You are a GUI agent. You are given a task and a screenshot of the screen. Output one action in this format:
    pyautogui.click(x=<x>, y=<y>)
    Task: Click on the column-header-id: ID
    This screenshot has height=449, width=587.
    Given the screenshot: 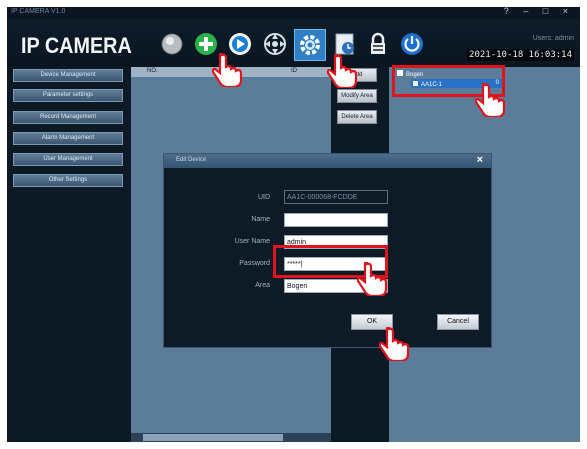 What is the action you would take?
    pyautogui.click(x=294, y=71)
    